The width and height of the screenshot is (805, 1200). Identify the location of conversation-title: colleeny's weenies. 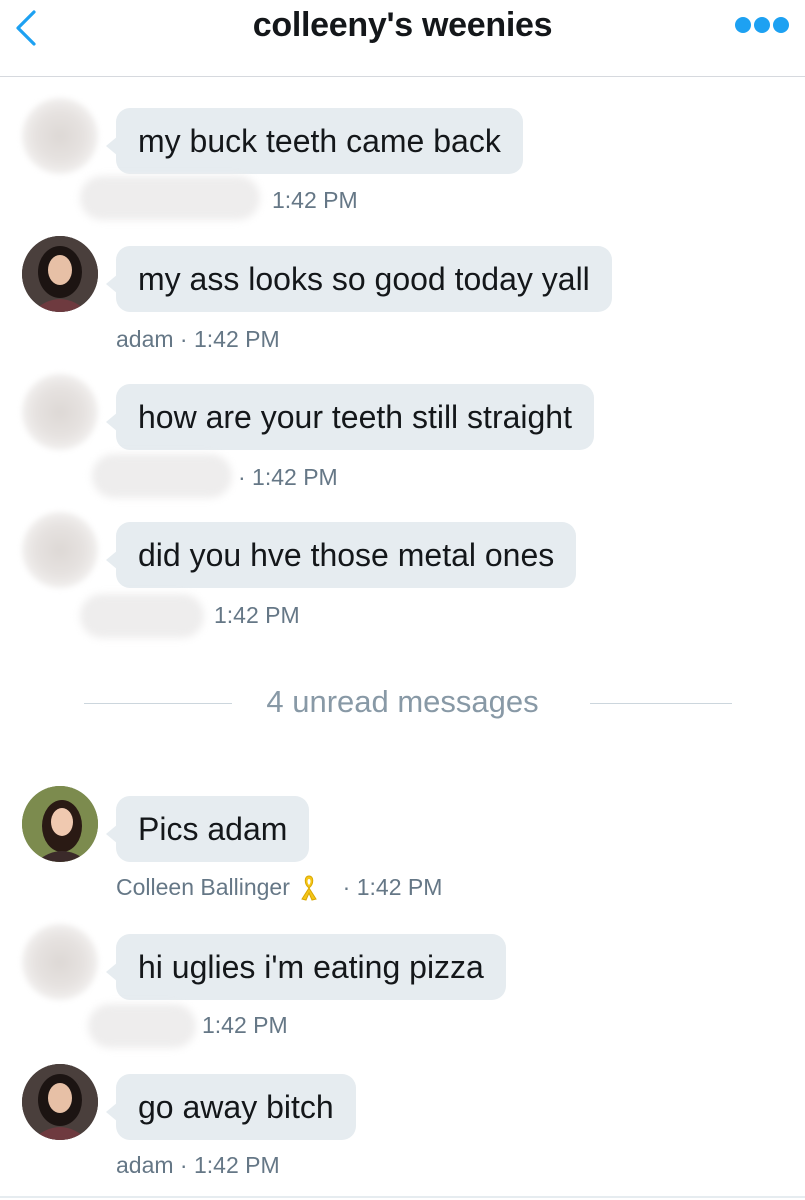
(402, 25).